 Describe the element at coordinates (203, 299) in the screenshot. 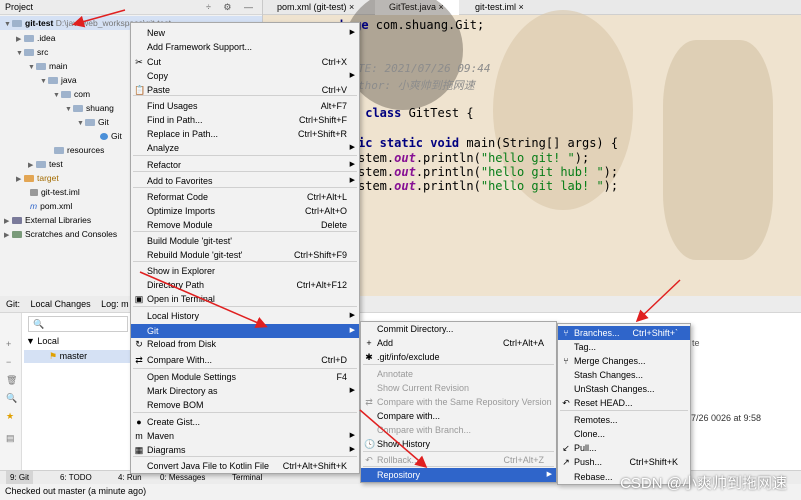

I see `arrow-to-git` at that location.